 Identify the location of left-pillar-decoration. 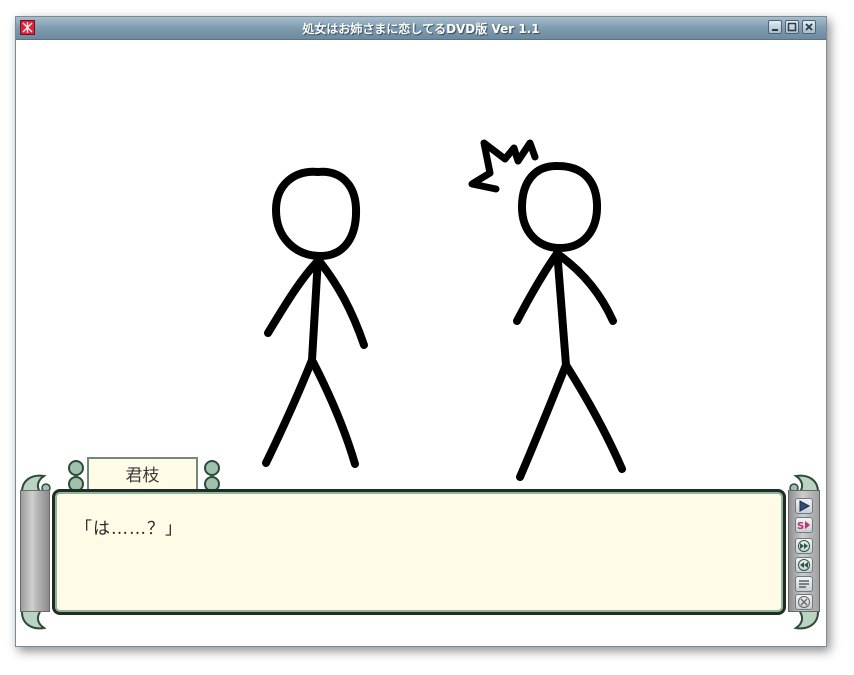
(35, 551).